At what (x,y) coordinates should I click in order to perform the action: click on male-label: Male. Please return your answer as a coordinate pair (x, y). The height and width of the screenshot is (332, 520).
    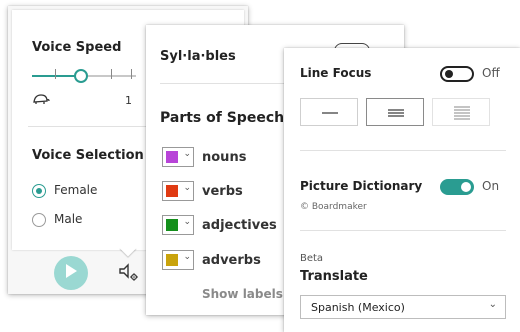
    Looking at the image, I should click on (68, 219).